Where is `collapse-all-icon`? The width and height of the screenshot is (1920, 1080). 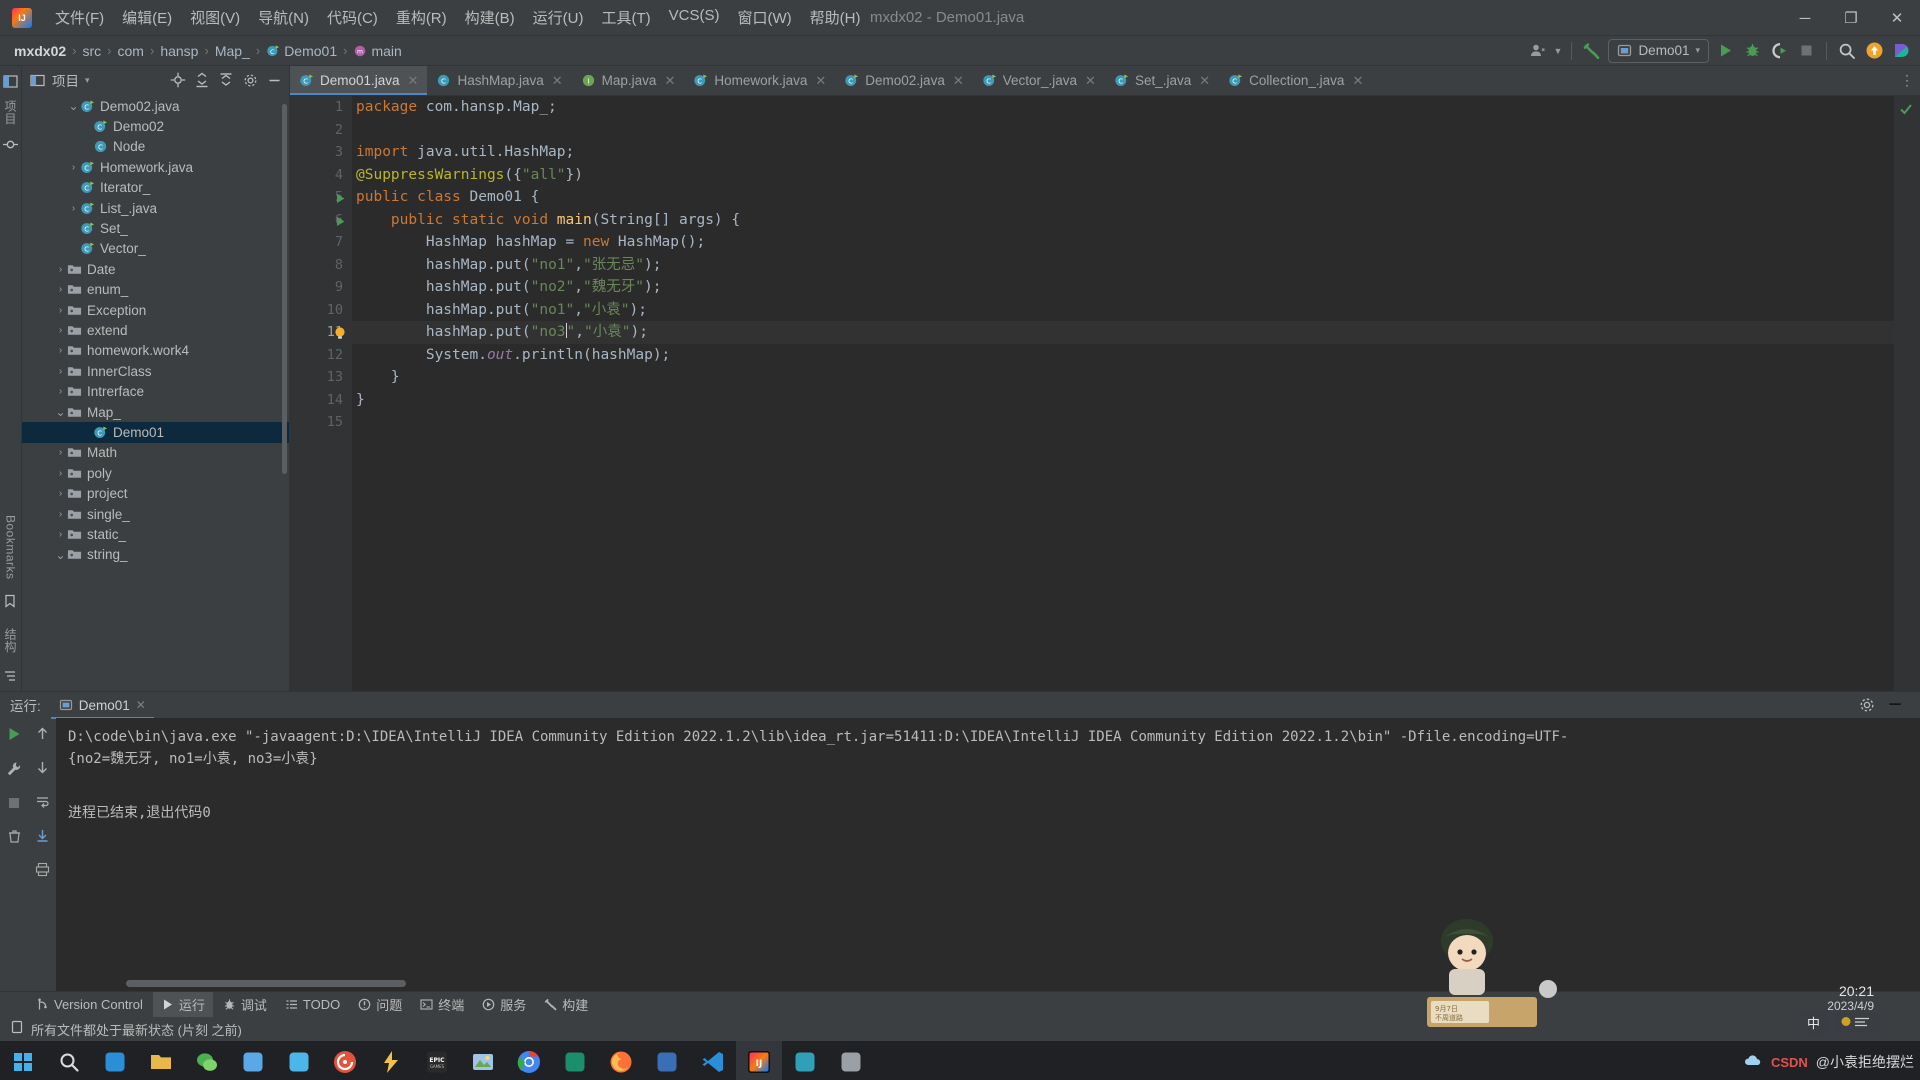 collapse-all-icon is located at coordinates (226, 80).